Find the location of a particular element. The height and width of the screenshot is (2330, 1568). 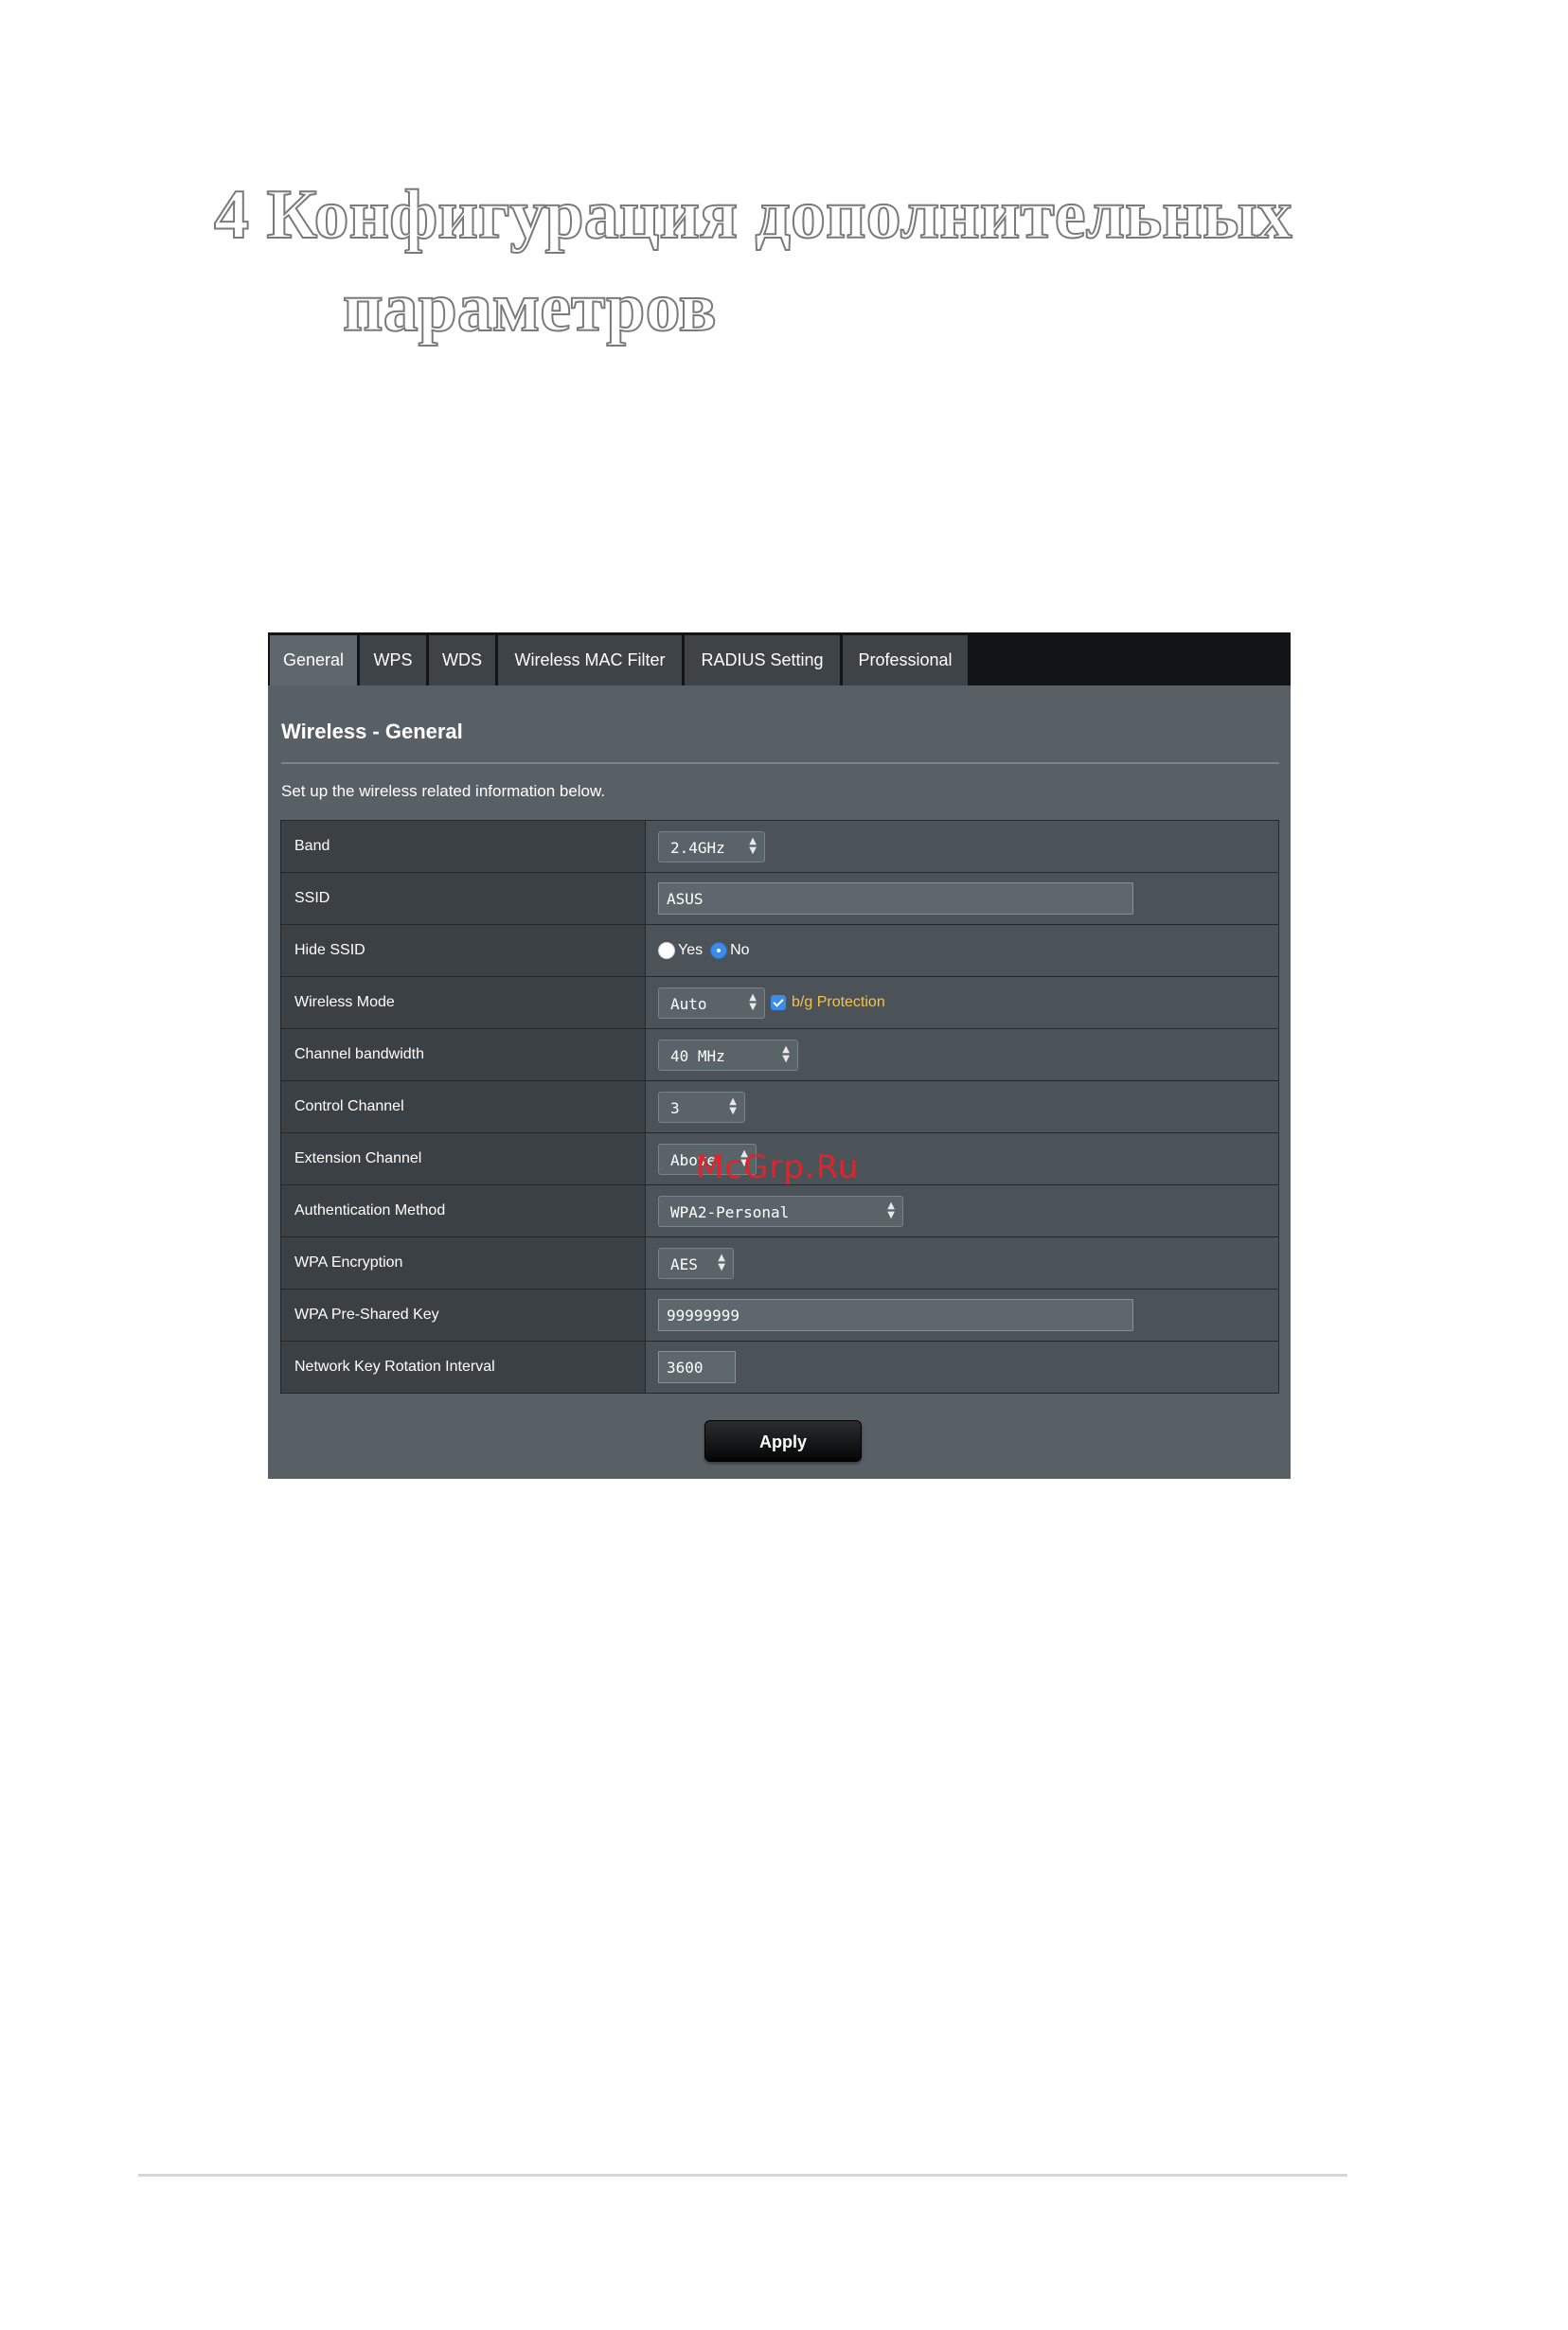

ssid-label: SSID is located at coordinates (463, 899).